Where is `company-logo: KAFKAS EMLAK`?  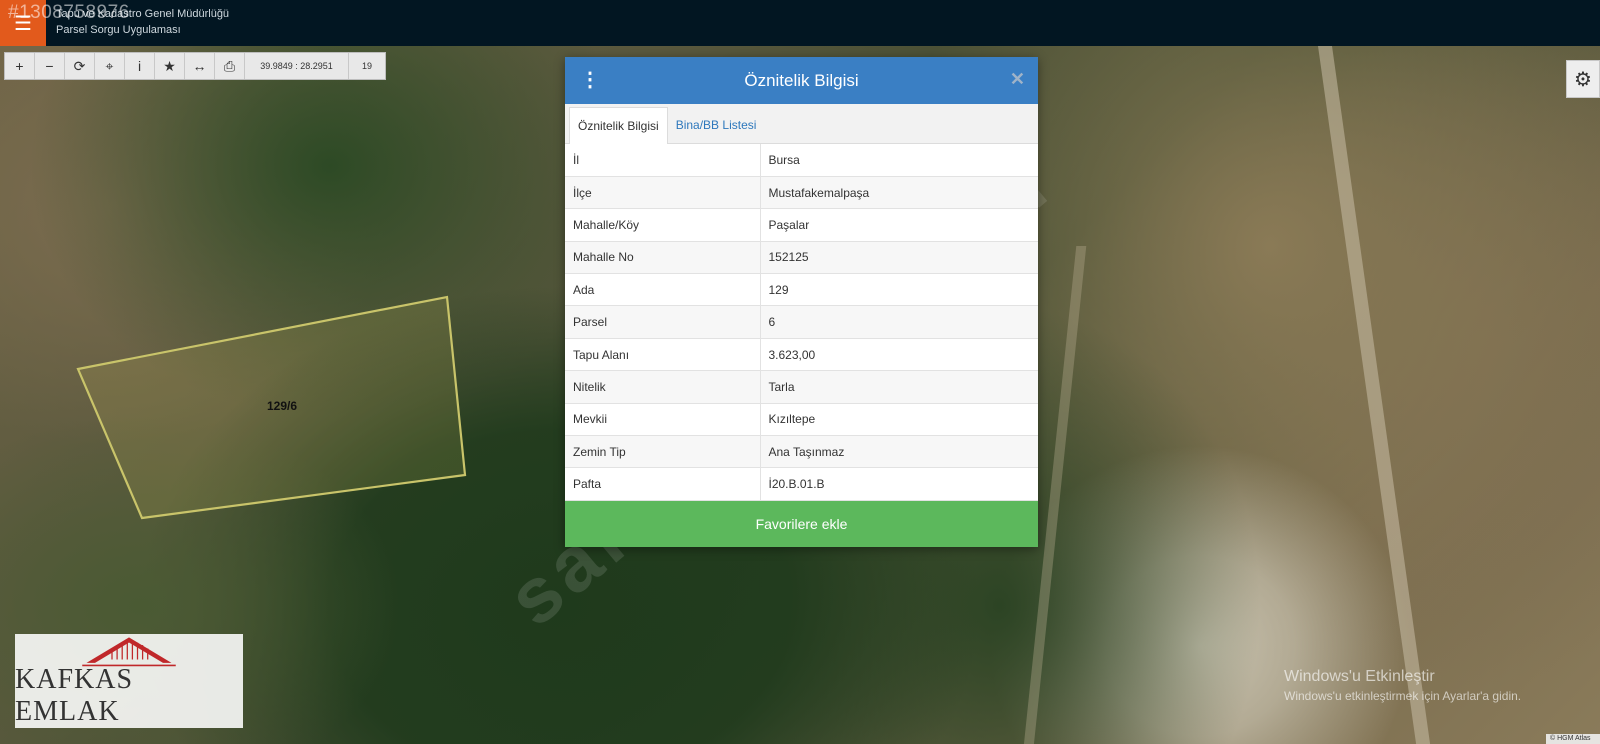
company-logo: KAFKAS EMLAK is located at coordinates (129, 681).